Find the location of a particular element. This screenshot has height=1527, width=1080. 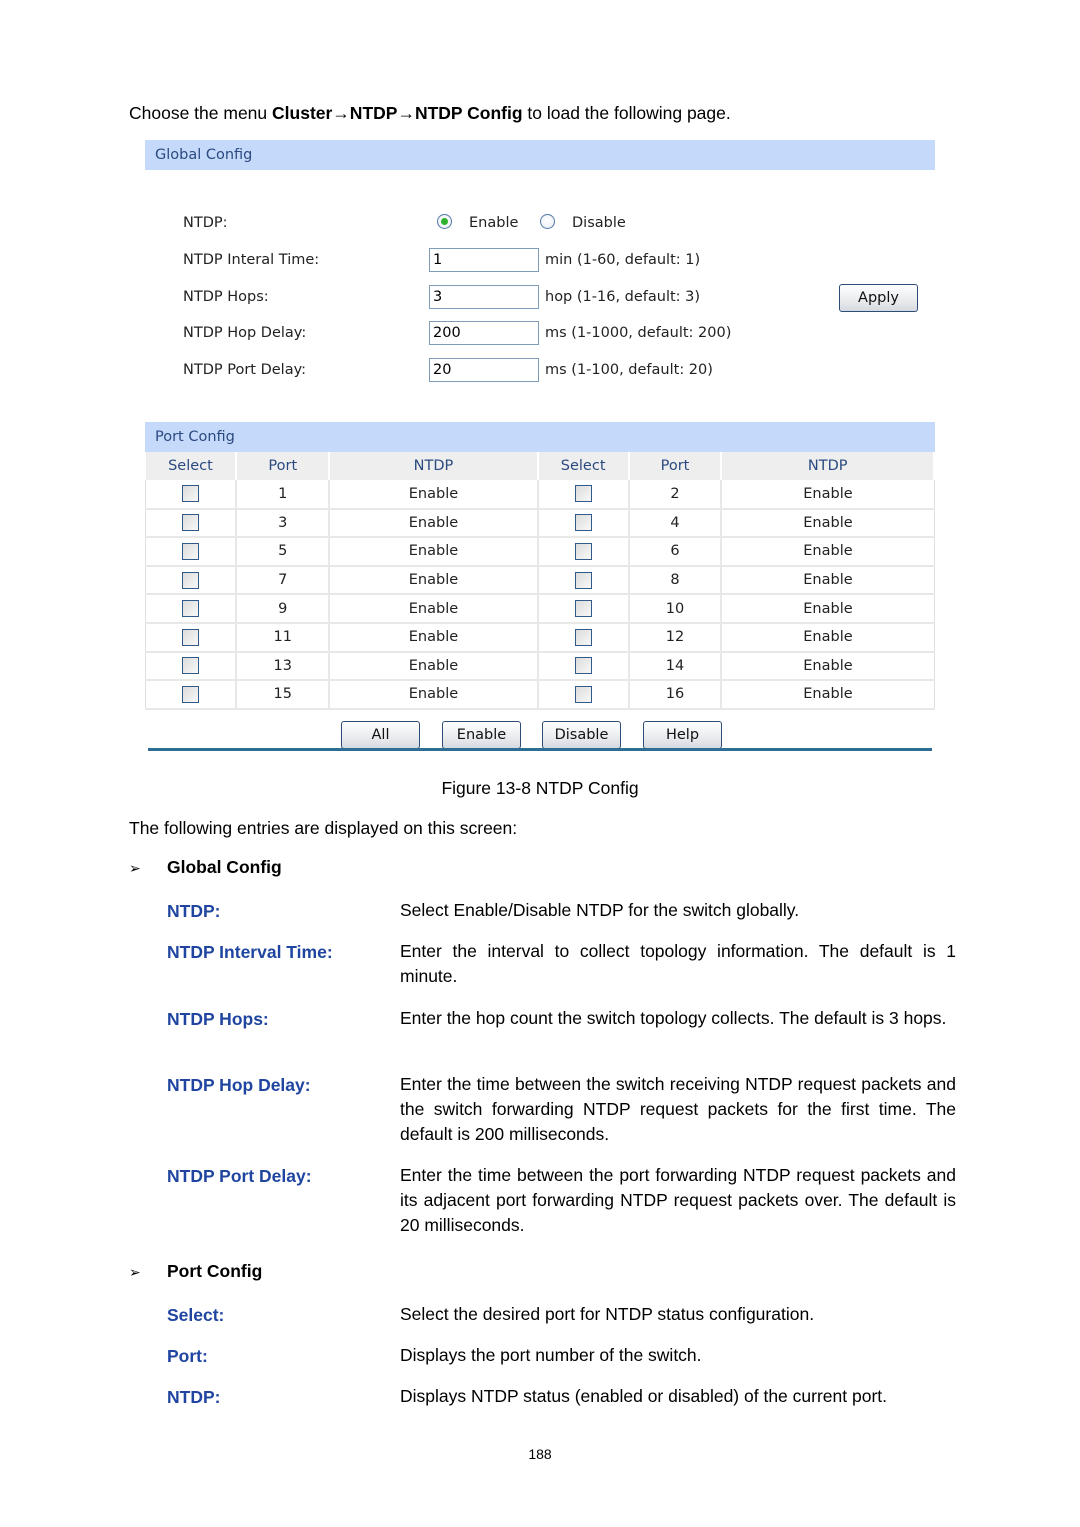

port-number-cell: 11 is located at coordinates (283, 637).